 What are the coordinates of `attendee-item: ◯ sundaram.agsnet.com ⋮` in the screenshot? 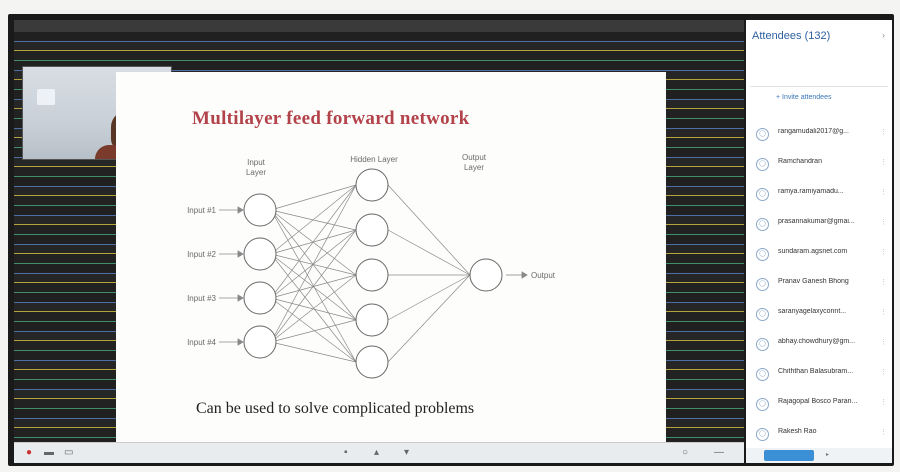 It's located at (819, 255).